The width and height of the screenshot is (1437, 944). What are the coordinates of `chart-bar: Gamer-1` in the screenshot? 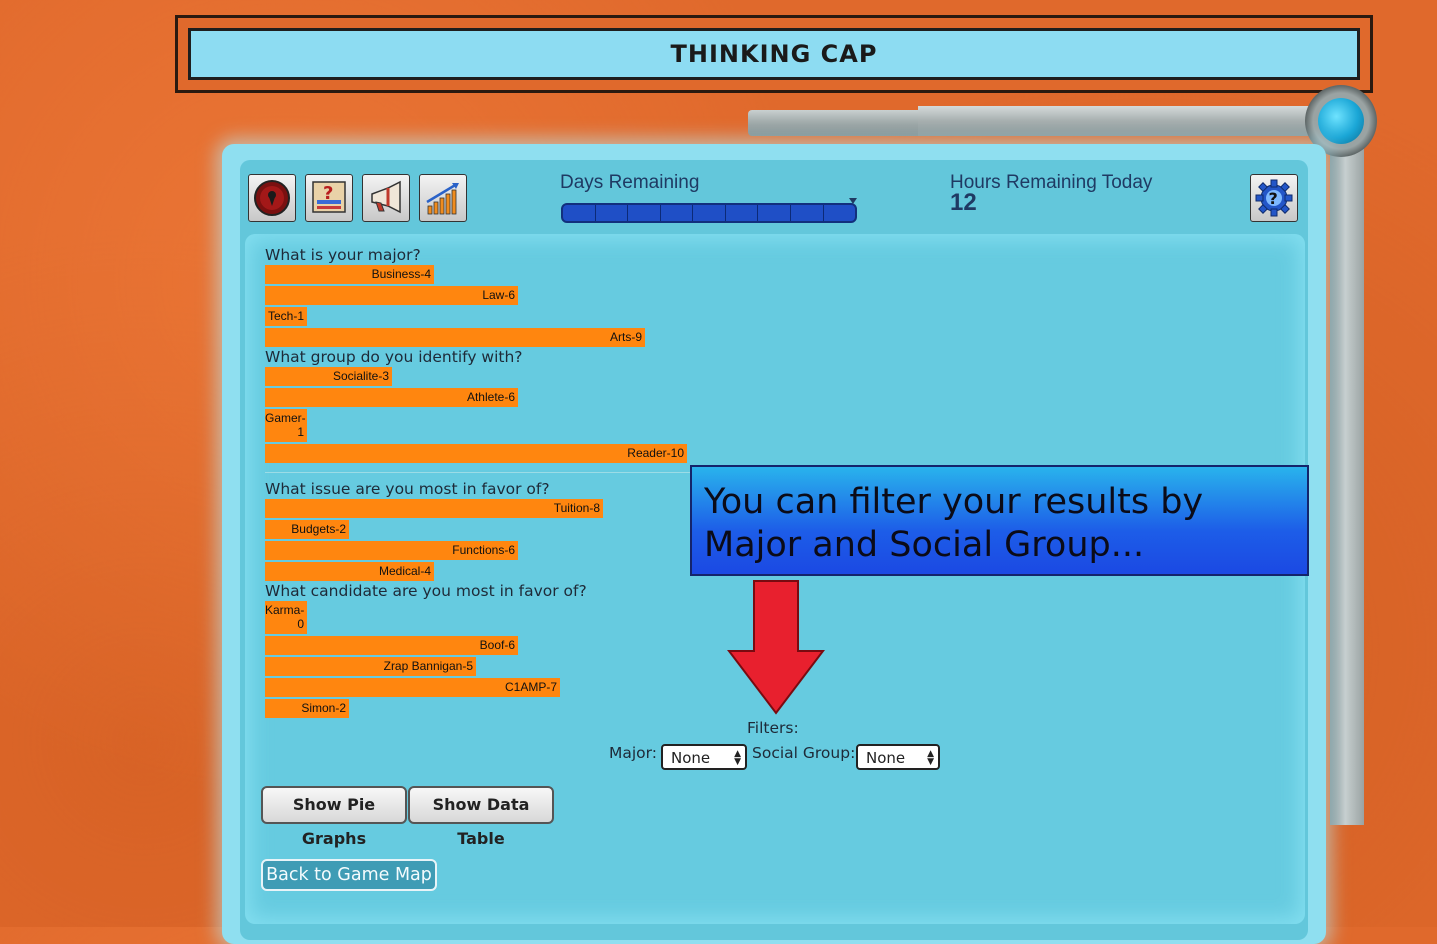 It's located at (286, 425).